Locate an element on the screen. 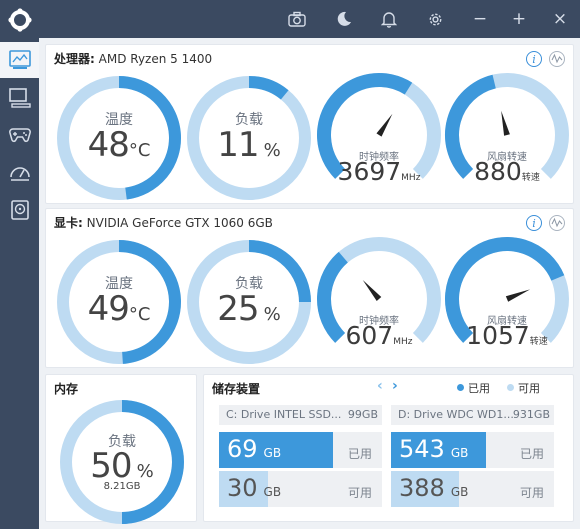 This screenshot has width=580, height=529. cpu-prefix: 处理器: is located at coordinates (74, 59).